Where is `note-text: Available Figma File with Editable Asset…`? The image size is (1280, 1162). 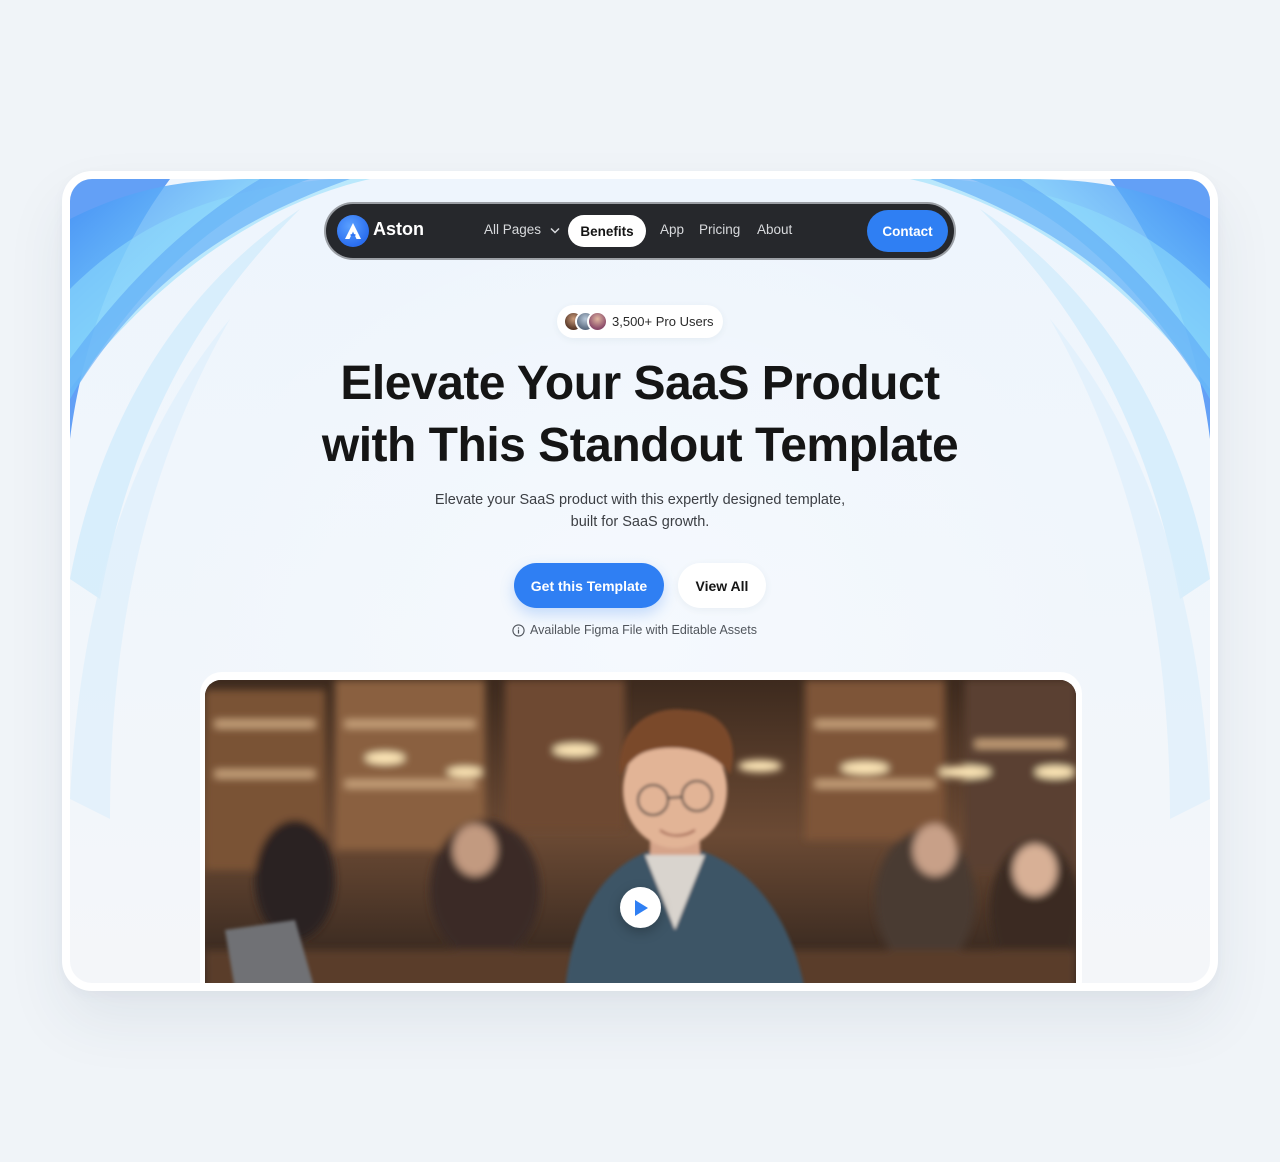
note-text: Available Figma File with Editable Asset… is located at coordinates (643, 630).